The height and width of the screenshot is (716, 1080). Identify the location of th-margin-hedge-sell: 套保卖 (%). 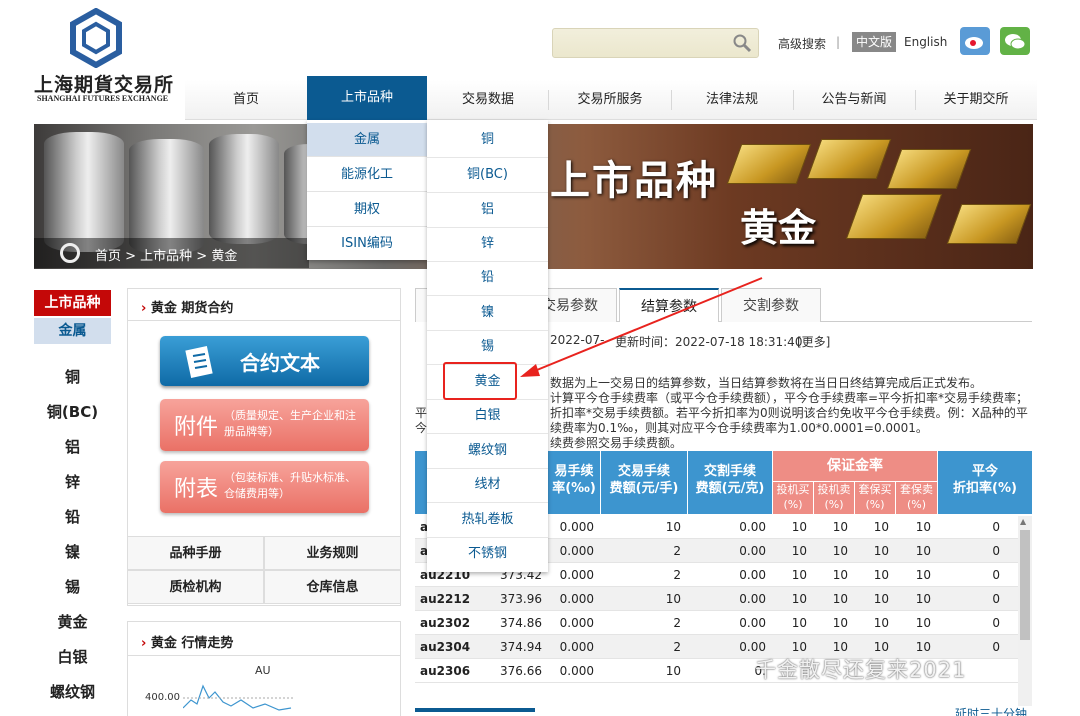
(916, 498).